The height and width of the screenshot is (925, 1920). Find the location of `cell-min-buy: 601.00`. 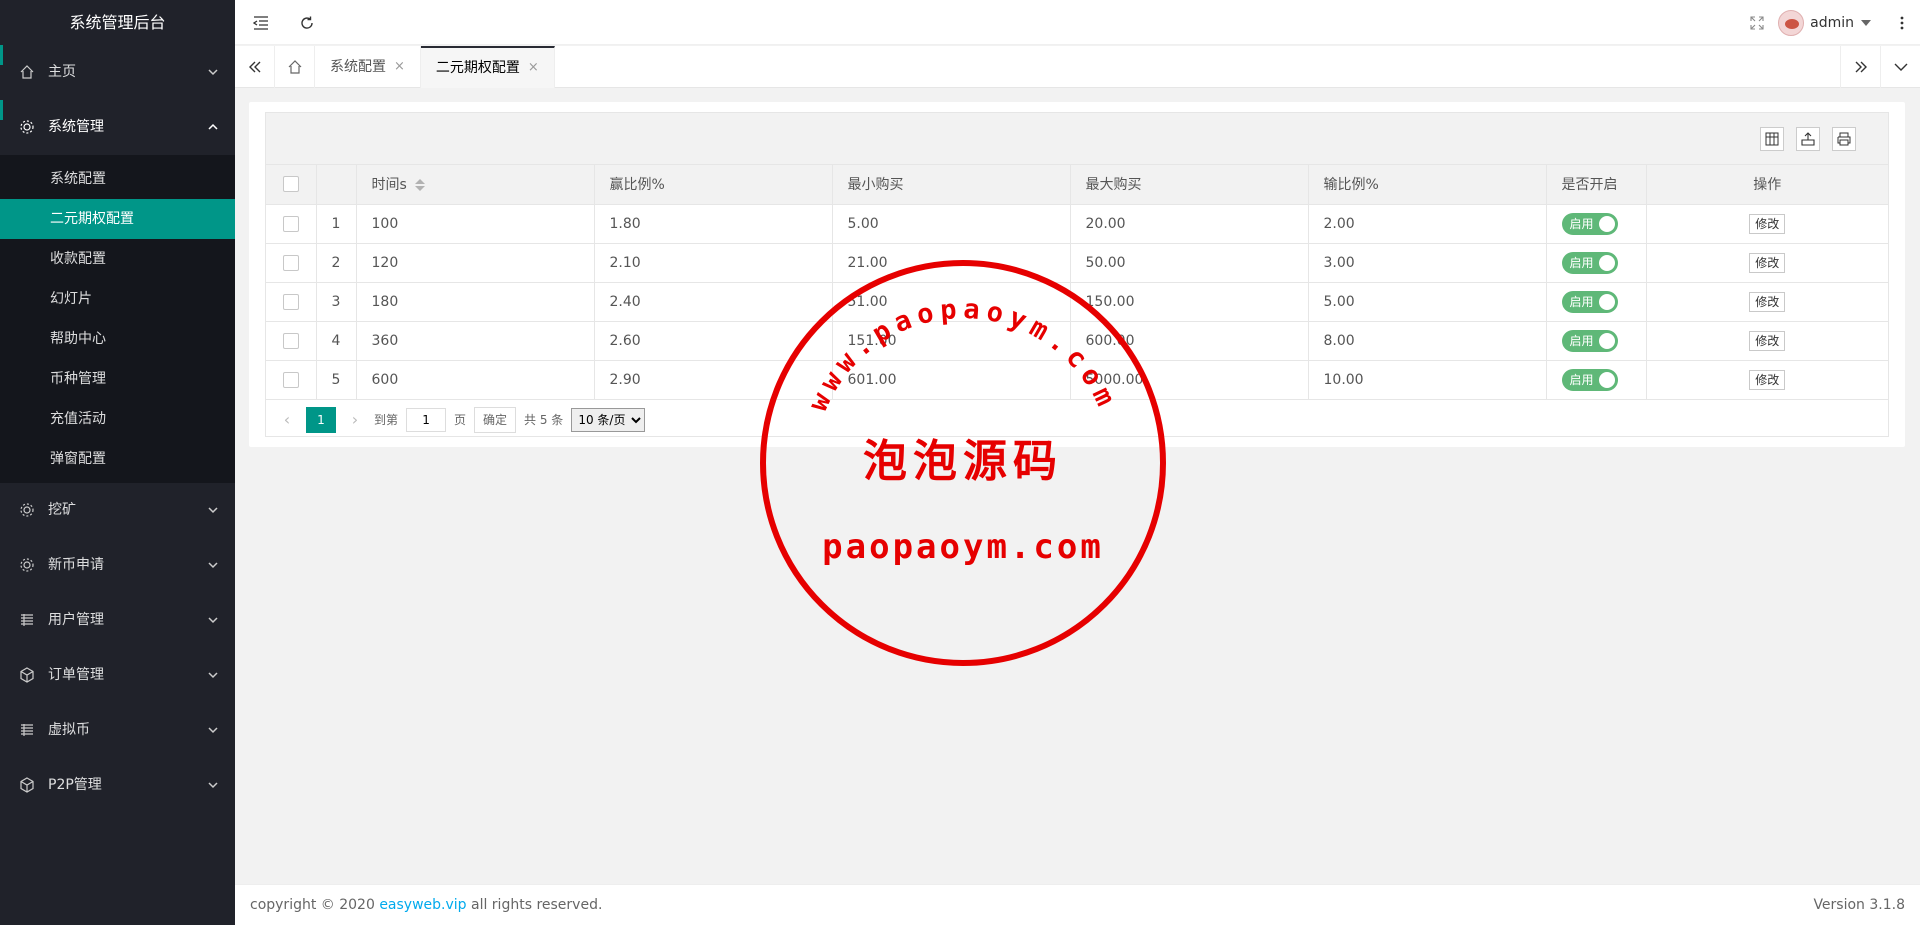

cell-min-buy: 601.00 is located at coordinates (951, 380).